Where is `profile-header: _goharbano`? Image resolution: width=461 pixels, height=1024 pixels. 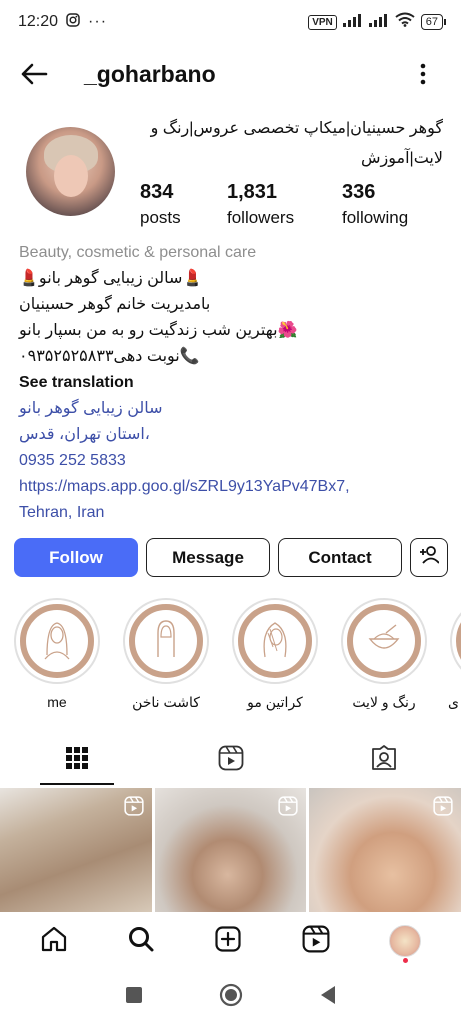 profile-header: _goharbano is located at coordinates (230, 74).